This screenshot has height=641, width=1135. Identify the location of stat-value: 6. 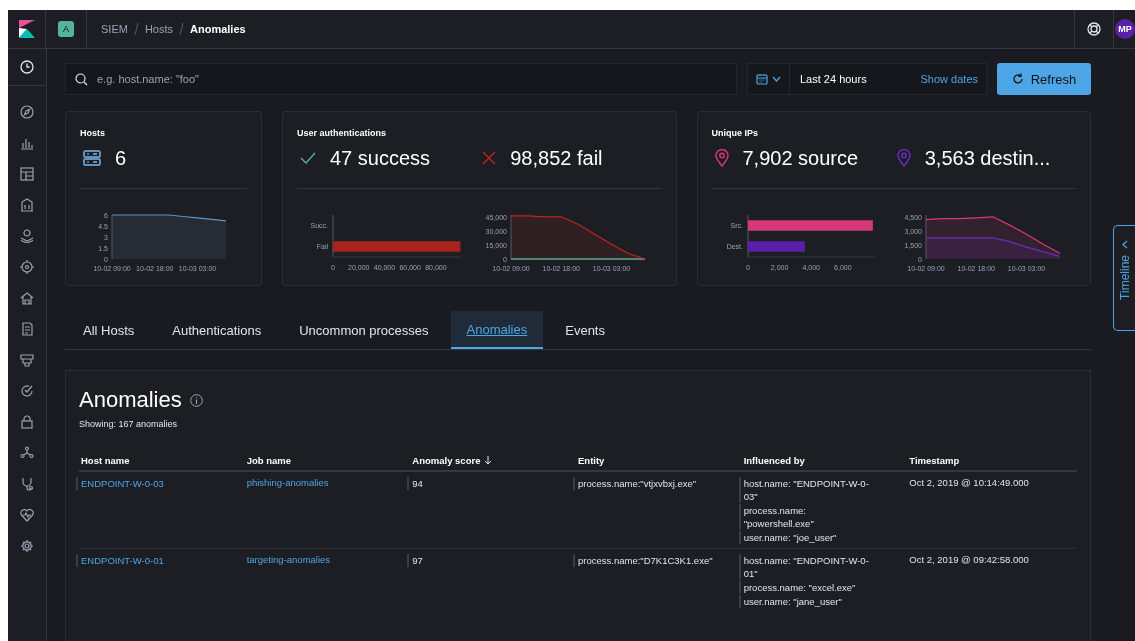
(121, 158).